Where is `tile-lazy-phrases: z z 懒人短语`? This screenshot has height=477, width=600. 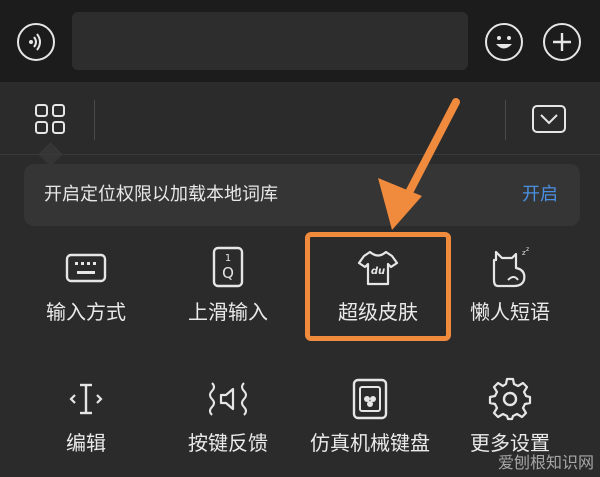
tile-lazy-phrases: z z 懒人短语 is located at coordinates (510, 289).